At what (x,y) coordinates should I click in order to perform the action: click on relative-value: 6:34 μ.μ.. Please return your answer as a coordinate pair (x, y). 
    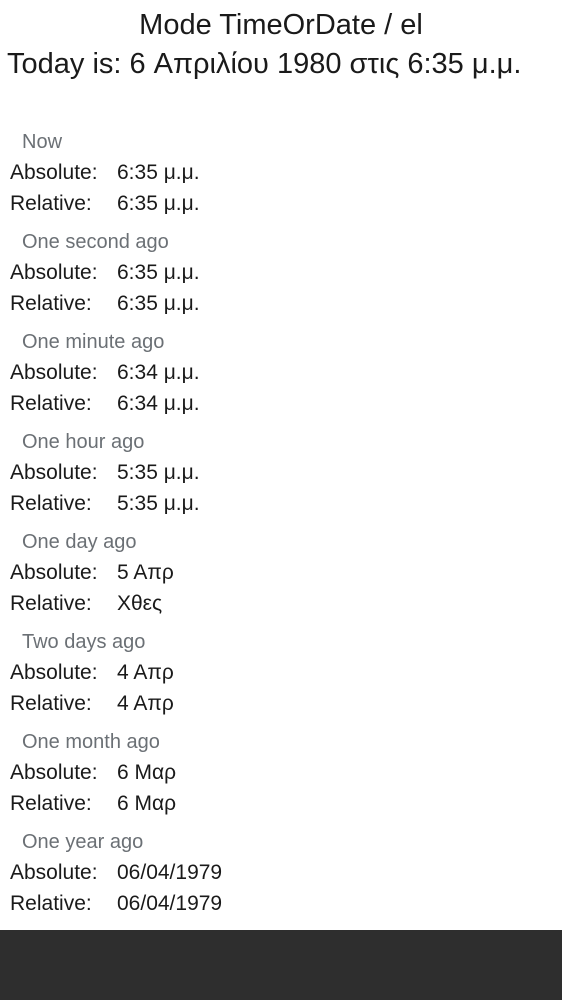
    Looking at the image, I should click on (158, 403).